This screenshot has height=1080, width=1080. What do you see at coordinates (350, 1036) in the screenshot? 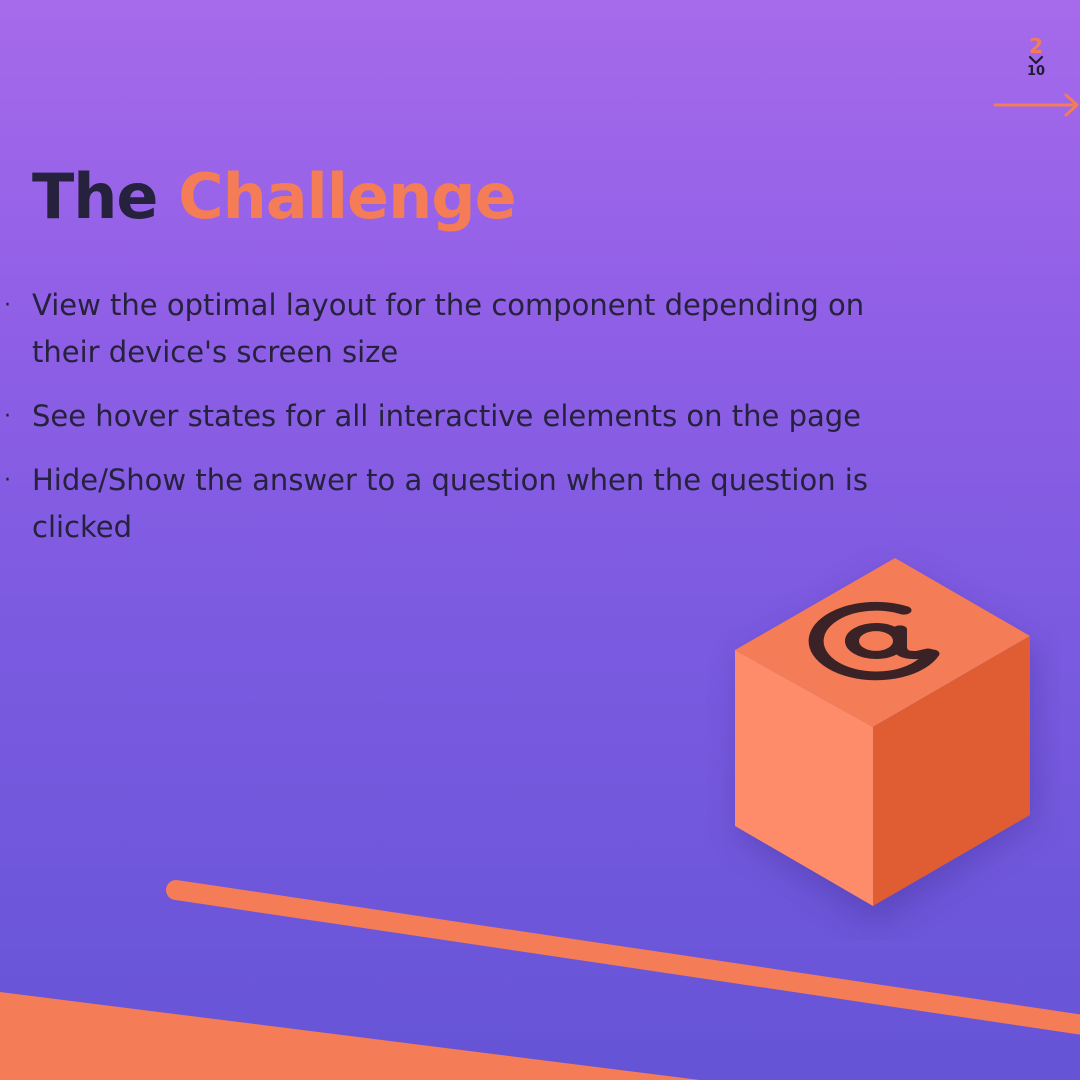
I see `bottom-corner-band` at bounding box center [350, 1036].